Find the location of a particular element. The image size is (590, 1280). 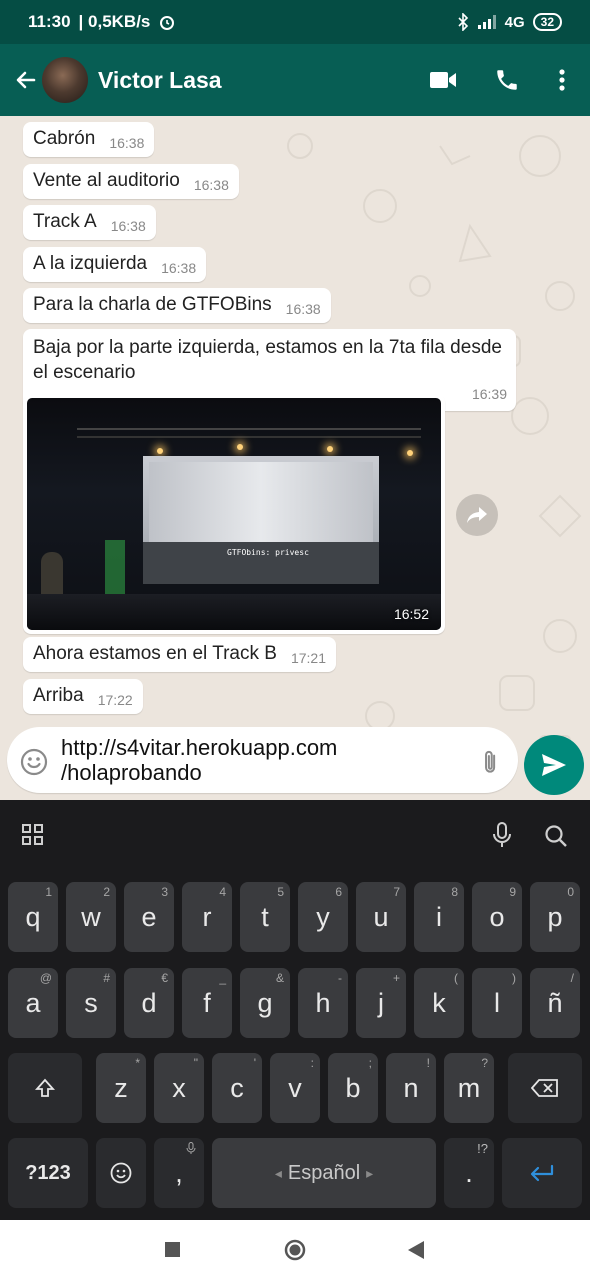

space-key: ◂ Español ▸ is located at coordinates (324, 1173).